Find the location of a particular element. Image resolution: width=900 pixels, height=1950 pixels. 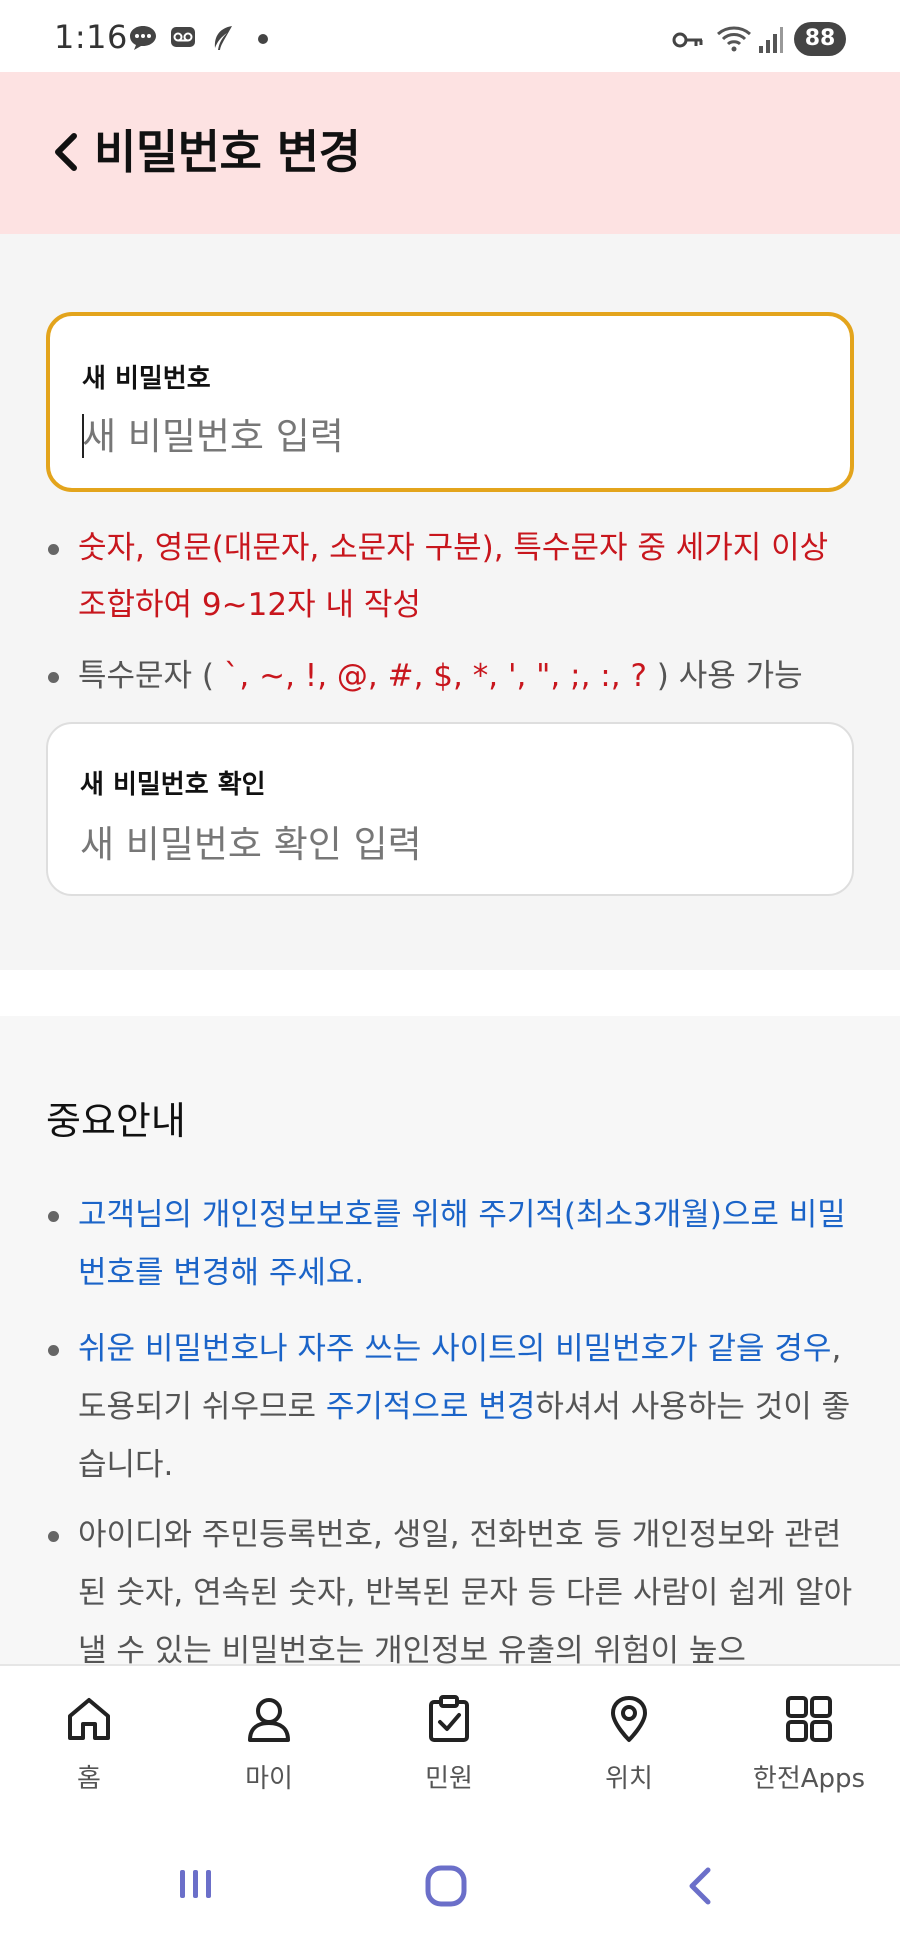

nav-civil-label: 민원 is located at coordinates (449, 1779).